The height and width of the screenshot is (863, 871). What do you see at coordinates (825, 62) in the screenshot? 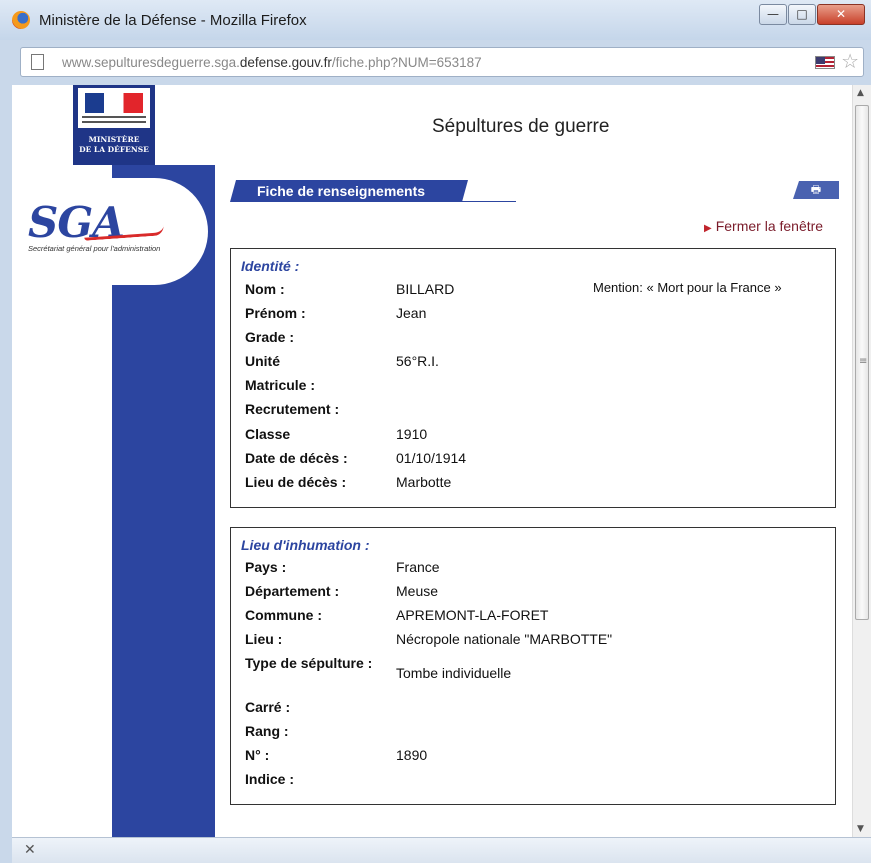
I see `us-flag-icon` at bounding box center [825, 62].